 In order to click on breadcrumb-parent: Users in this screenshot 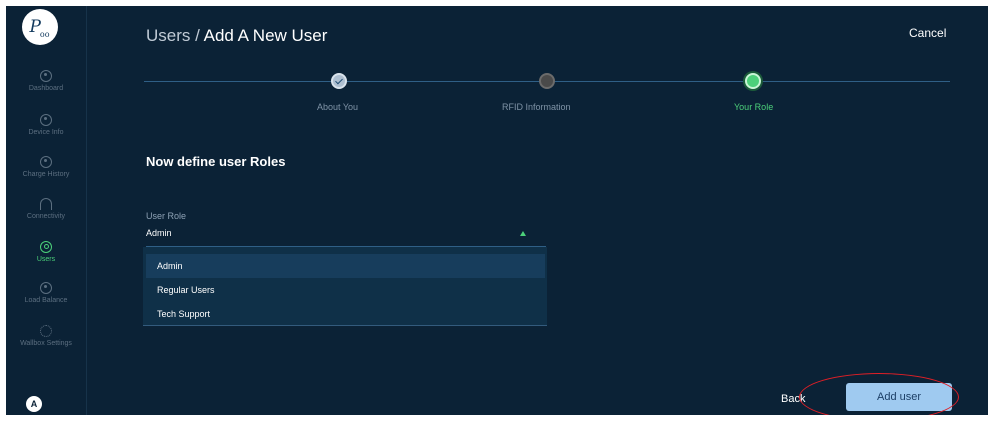, I will do `click(168, 35)`.